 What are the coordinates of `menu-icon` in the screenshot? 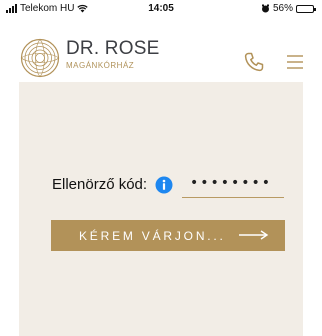 It's located at (295, 62).